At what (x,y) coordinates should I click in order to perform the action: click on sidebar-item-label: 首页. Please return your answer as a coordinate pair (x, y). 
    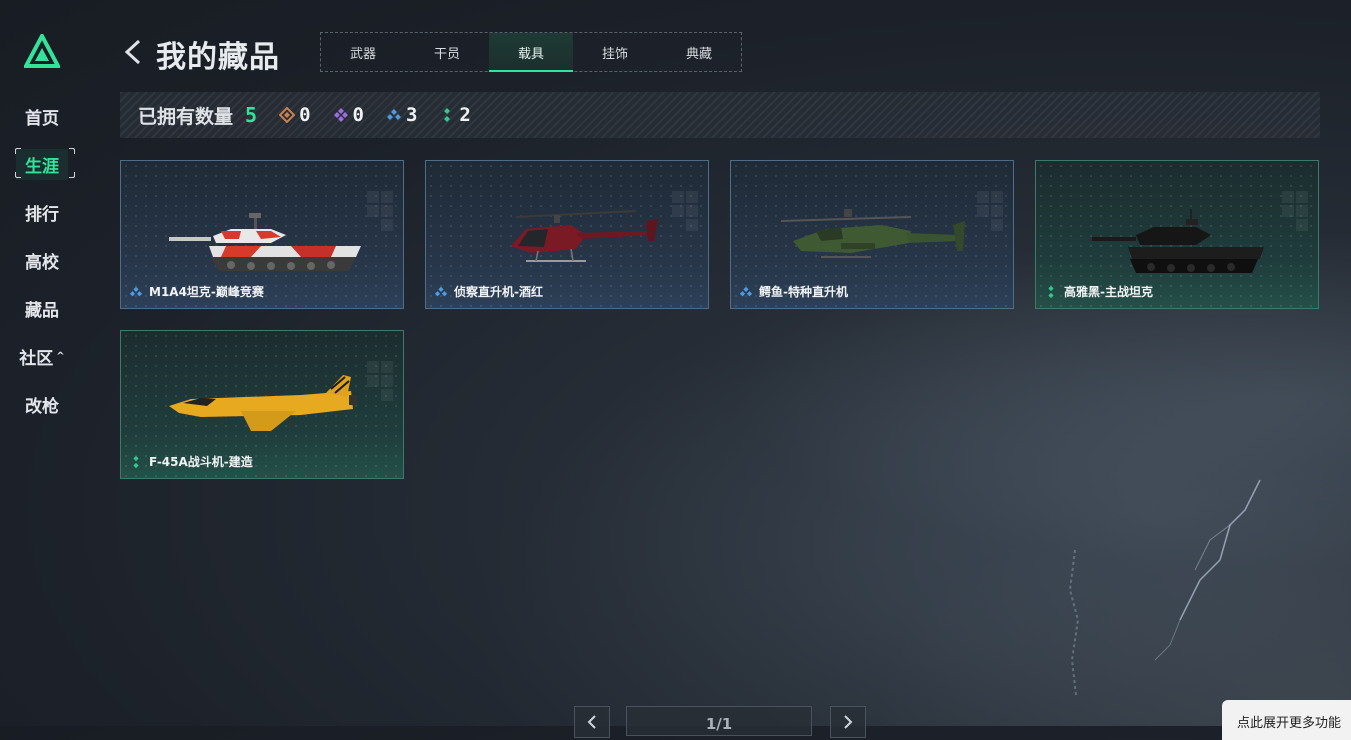
    Looking at the image, I should click on (42, 118).